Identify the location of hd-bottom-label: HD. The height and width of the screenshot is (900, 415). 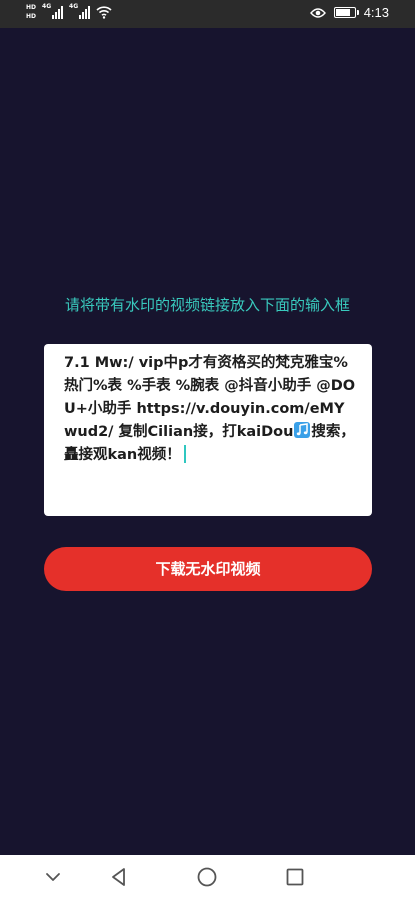
(31, 16).